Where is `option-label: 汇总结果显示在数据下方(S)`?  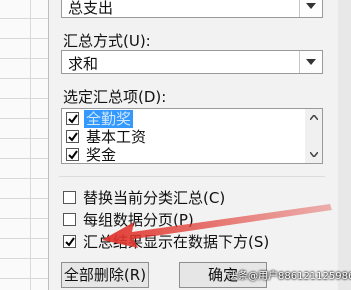 option-label: 汇总结果显示在数据下方(S) is located at coordinates (176, 242).